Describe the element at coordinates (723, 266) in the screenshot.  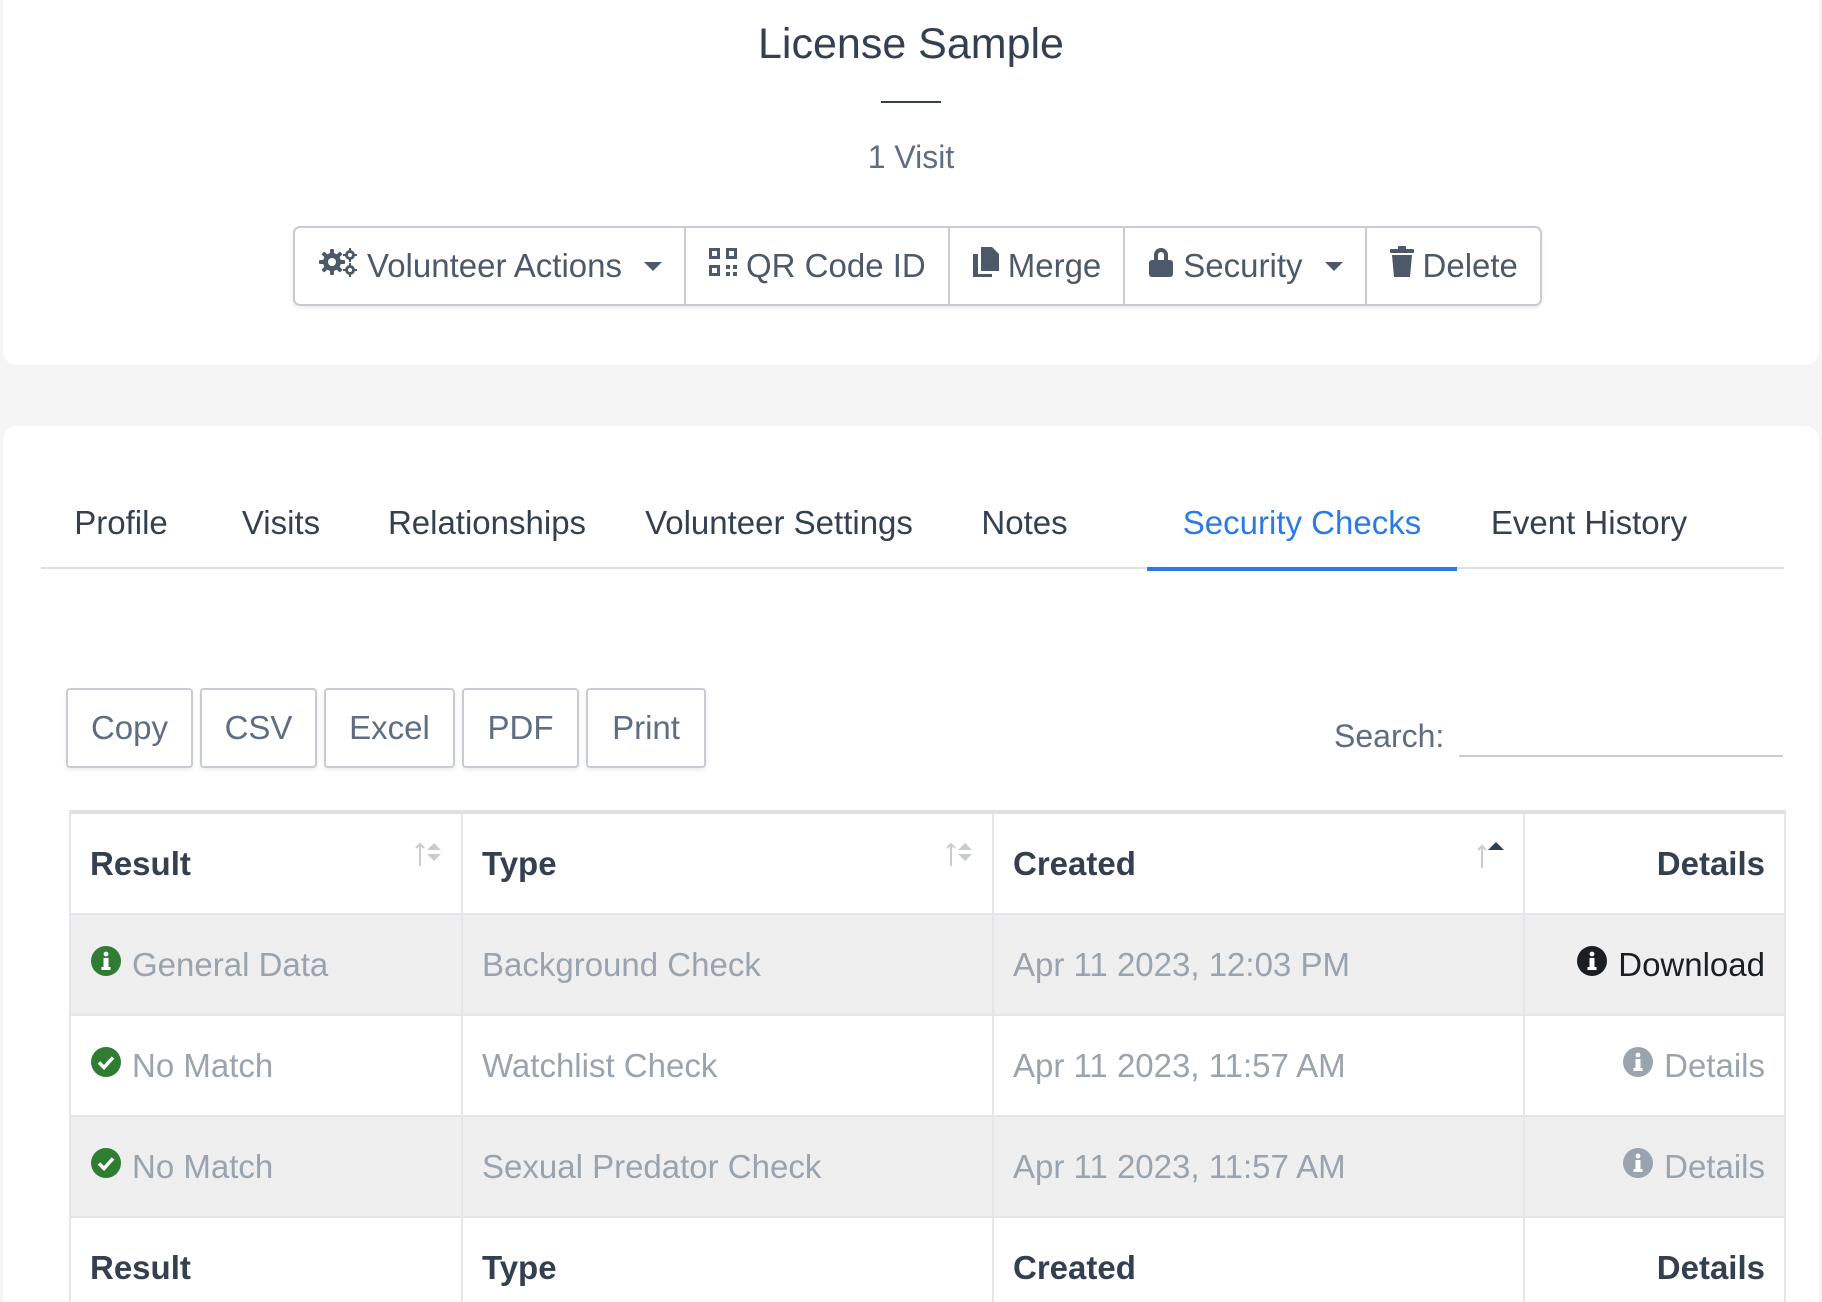
I see `qr-code-icon` at that location.